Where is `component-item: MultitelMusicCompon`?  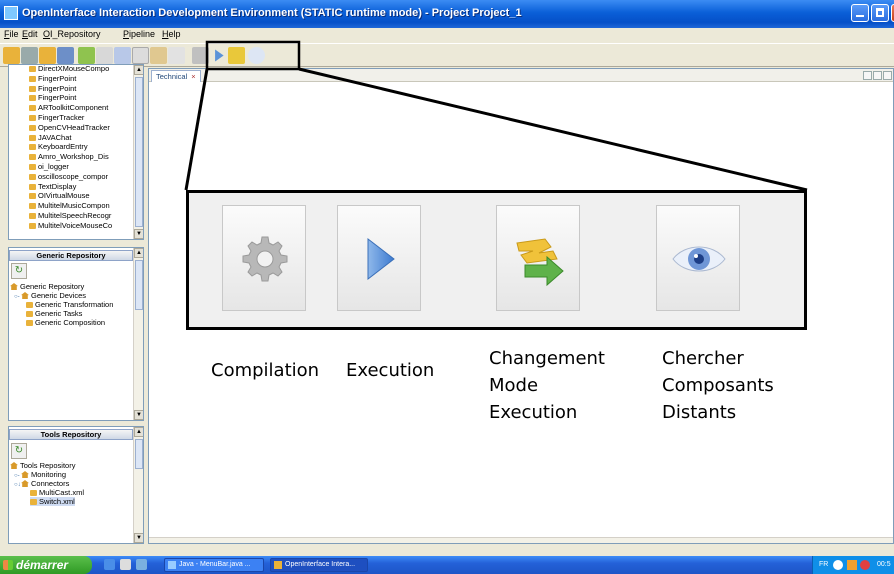 component-item: MultitelMusicCompon is located at coordinates (69, 205).